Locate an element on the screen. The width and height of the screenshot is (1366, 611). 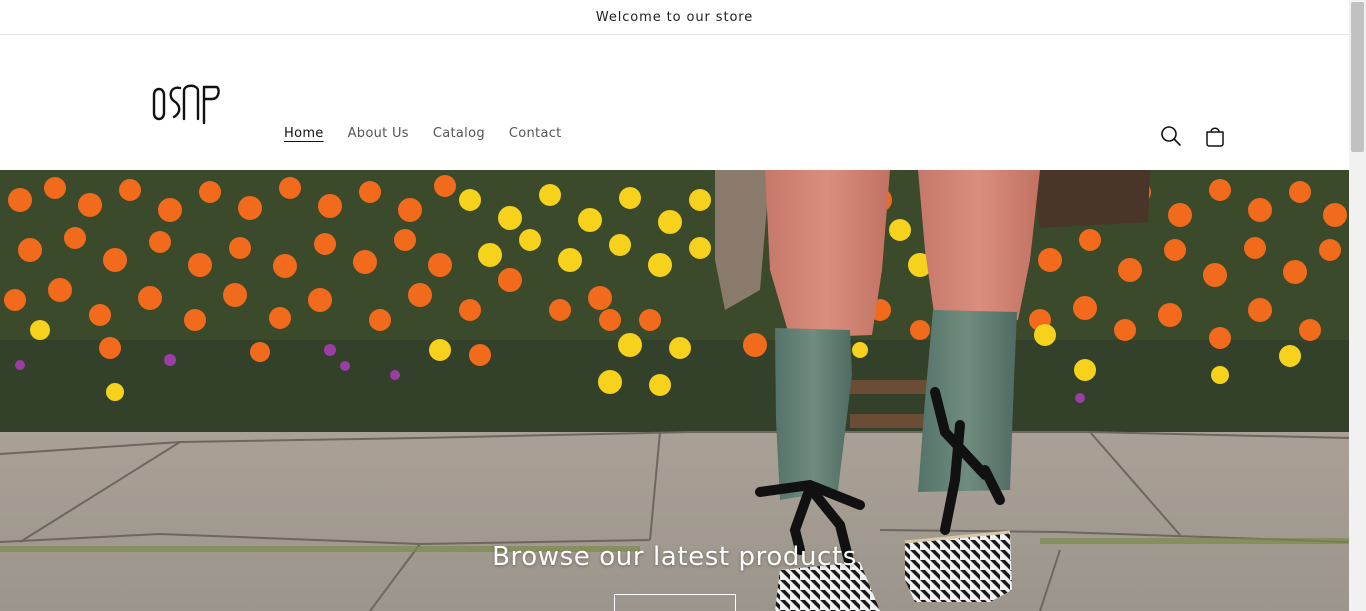
search-icon is located at coordinates (1171, 136).